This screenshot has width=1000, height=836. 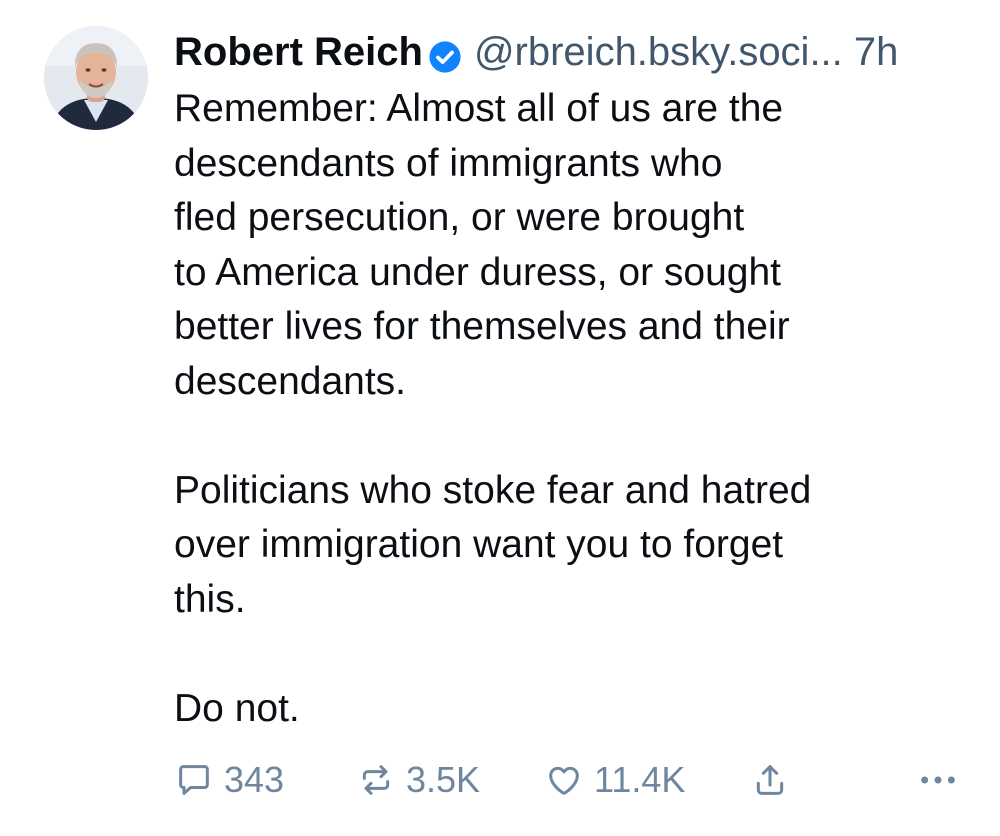 I want to click on repost-count: 3.5K, so click(x=443, y=779).